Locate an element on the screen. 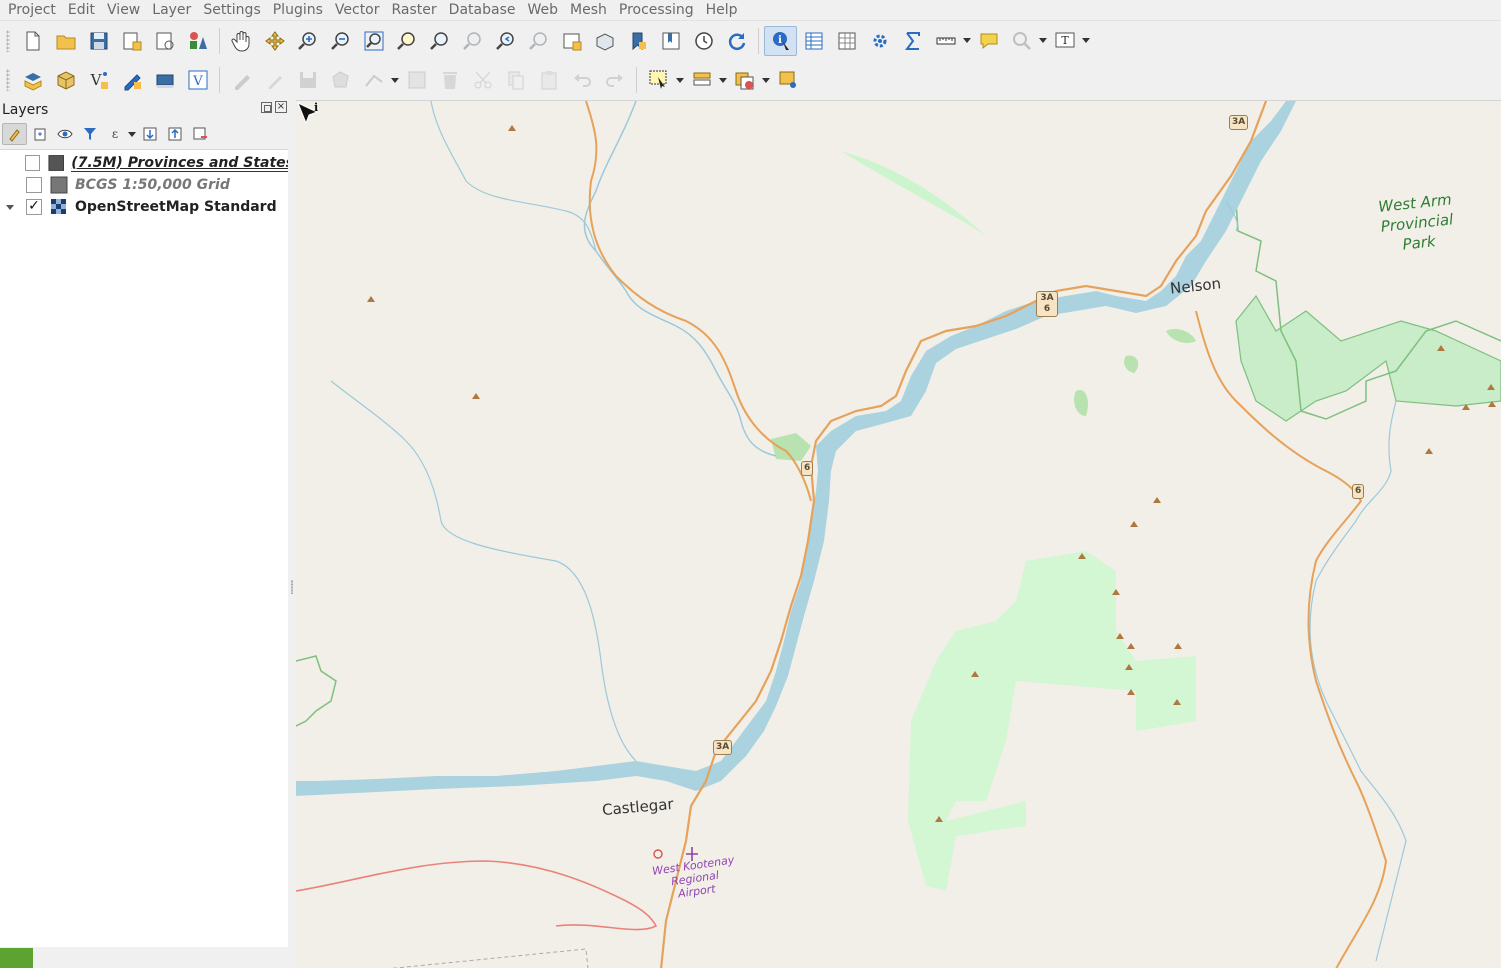 The image size is (1501, 968). zoom-out-button is located at coordinates (340, 41).